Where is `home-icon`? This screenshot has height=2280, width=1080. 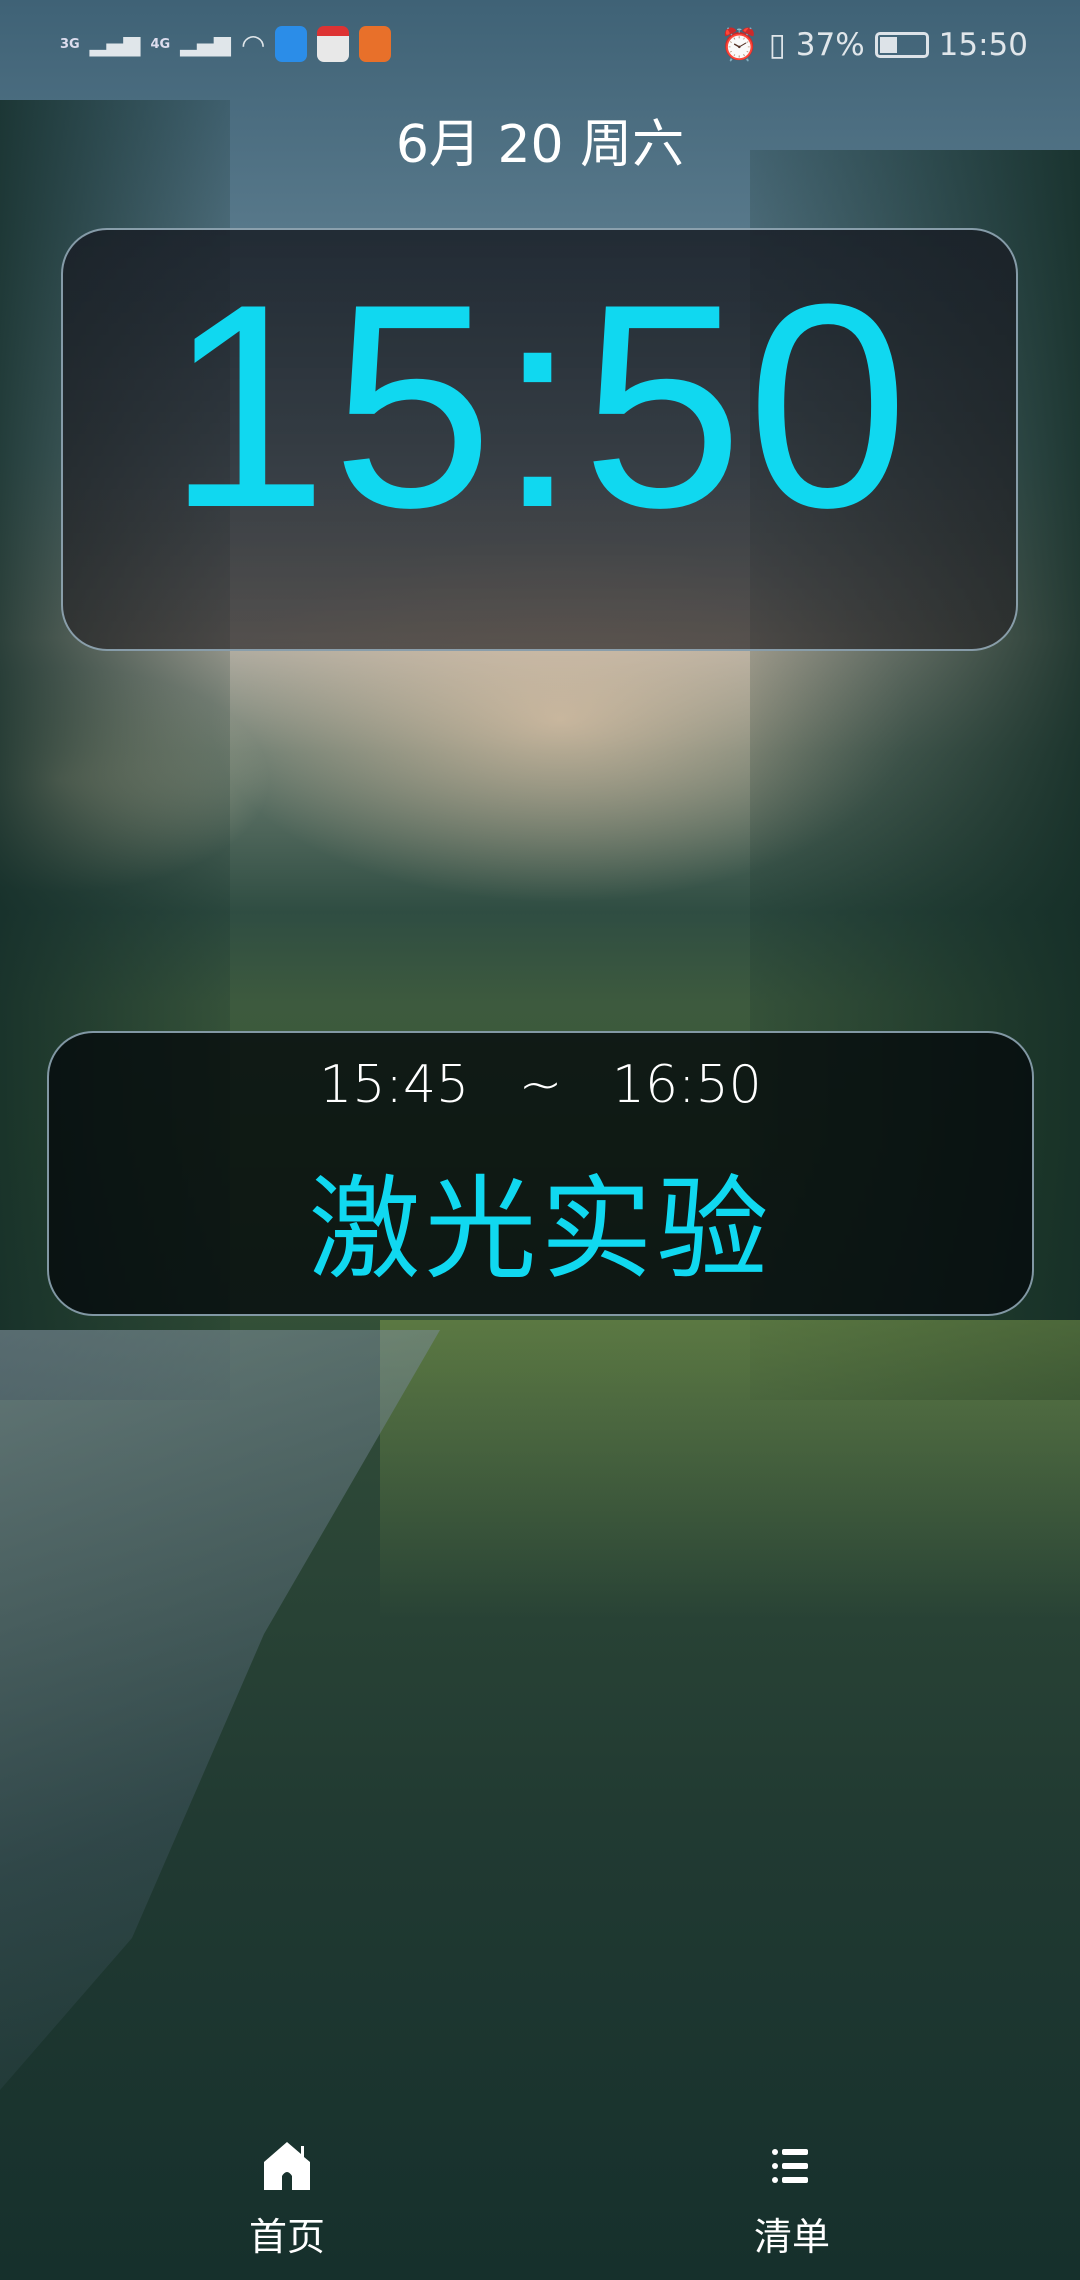
home-icon is located at coordinates (287, 2166).